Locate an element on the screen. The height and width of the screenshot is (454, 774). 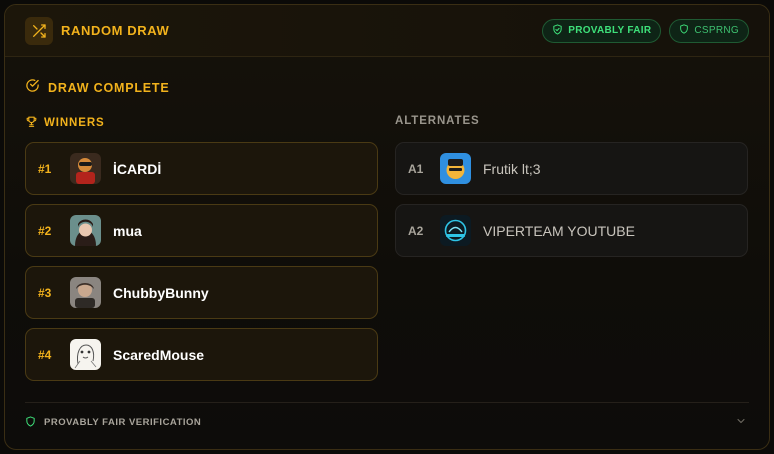
alternates-heading: ALTERNATES is located at coordinates (437, 121).